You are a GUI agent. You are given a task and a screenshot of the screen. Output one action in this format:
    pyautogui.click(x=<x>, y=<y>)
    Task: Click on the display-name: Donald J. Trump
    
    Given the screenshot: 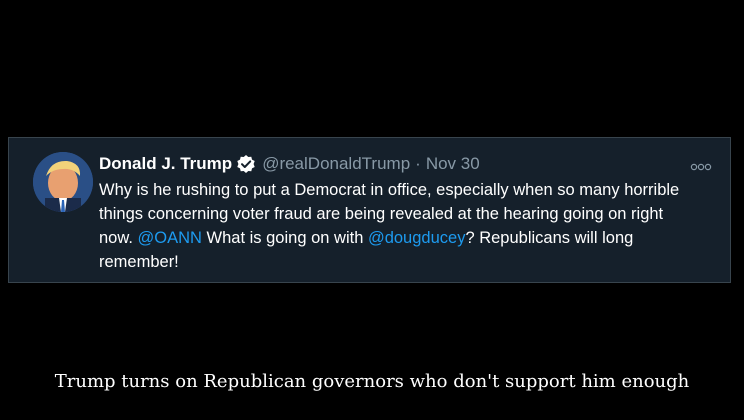 What is the action you would take?
    pyautogui.click(x=165, y=164)
    